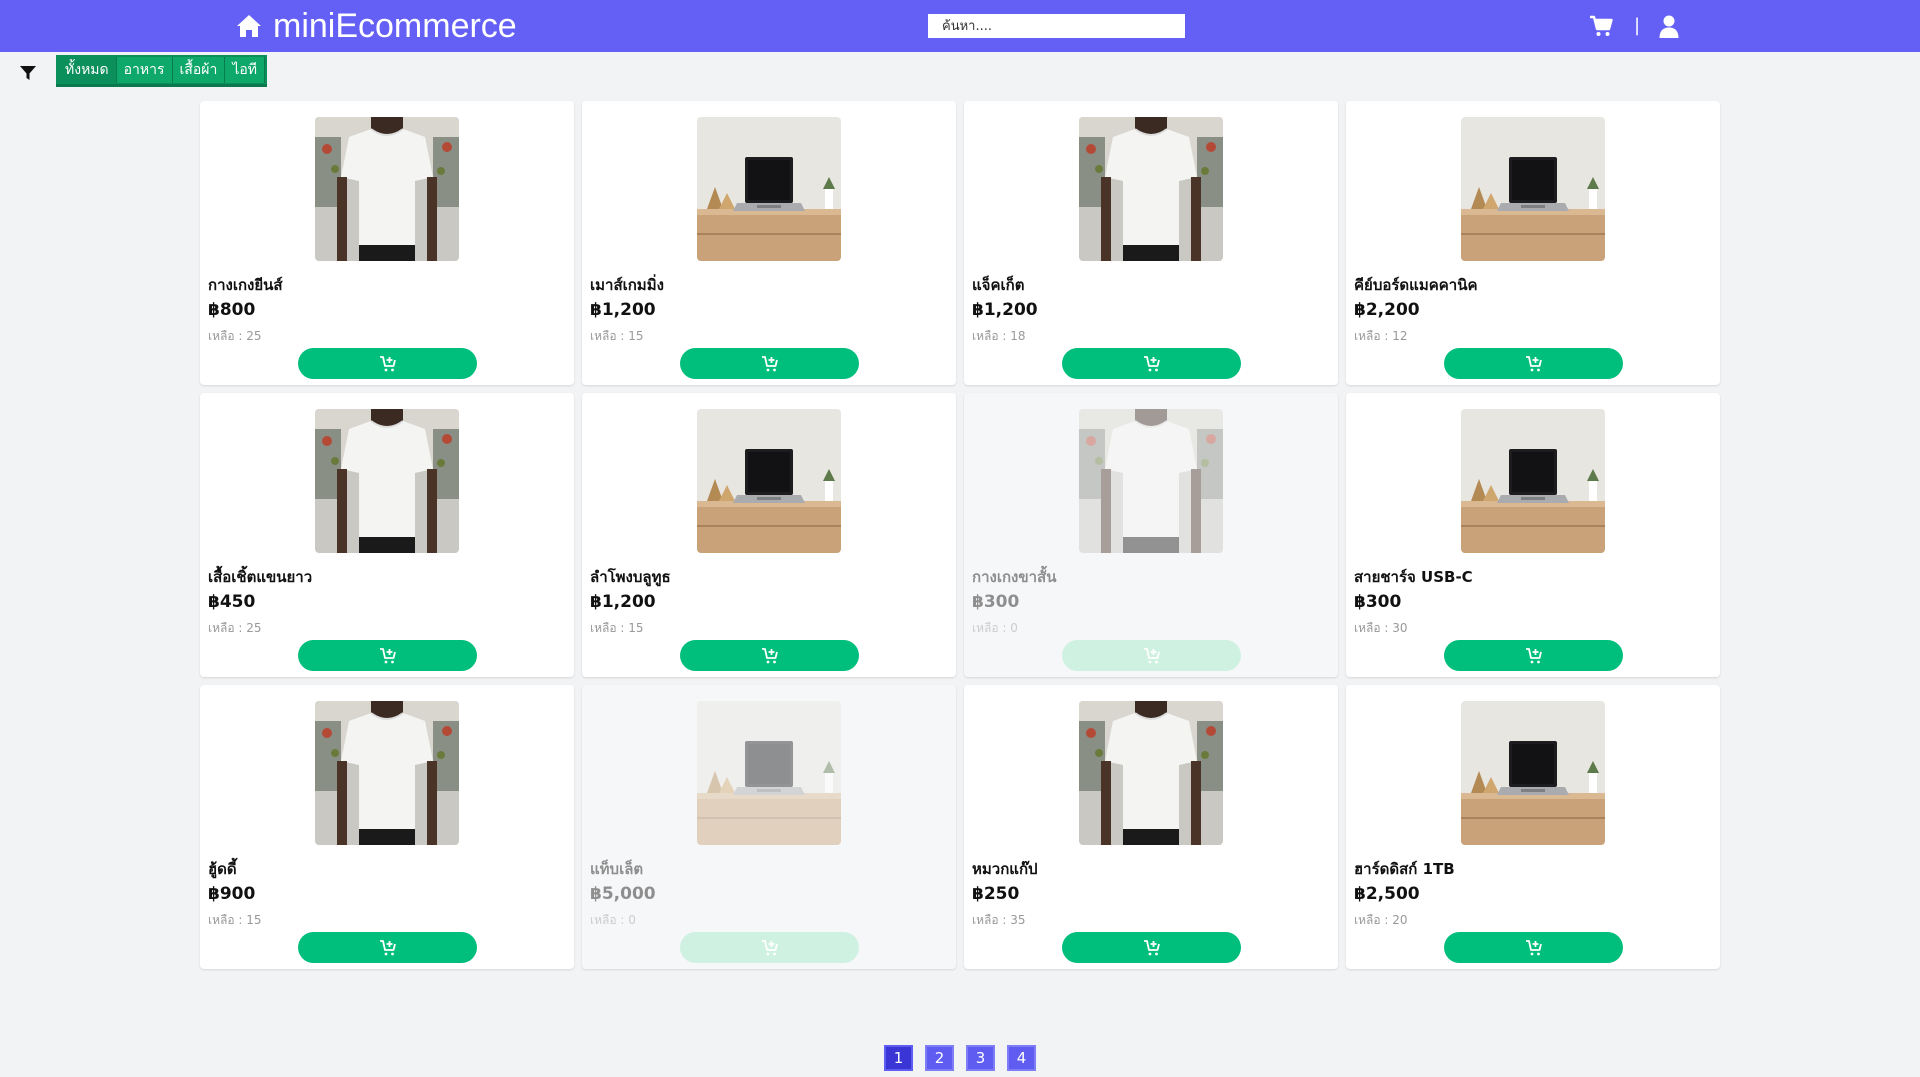 The height and width of the screenshot is (1077, 1920). What do you see at coordinates (222, 869) in the screenshot?
I see `product-name: ฮู้ดดี้` at bounding box center [222, 869].